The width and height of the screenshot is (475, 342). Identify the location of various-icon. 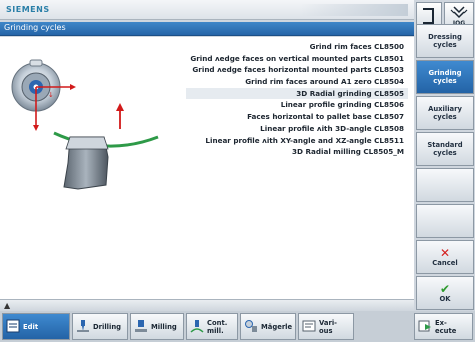
(309, 327).